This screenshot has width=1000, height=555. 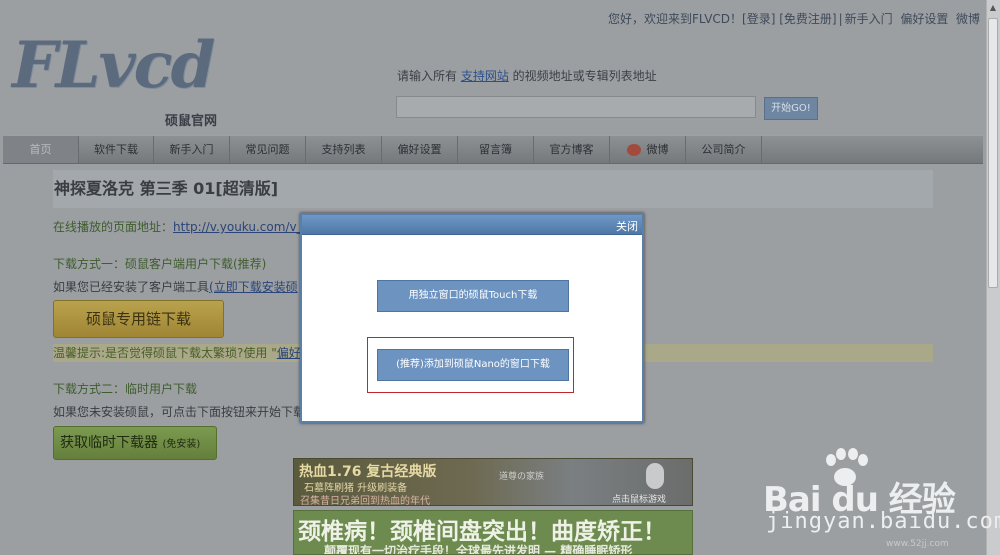 I want to click on top-bar: 您好，欢迎来到FLVCD！[登录] [免费注册] | 新手入门 偏好设置 微博, so click(x=794, y=18).